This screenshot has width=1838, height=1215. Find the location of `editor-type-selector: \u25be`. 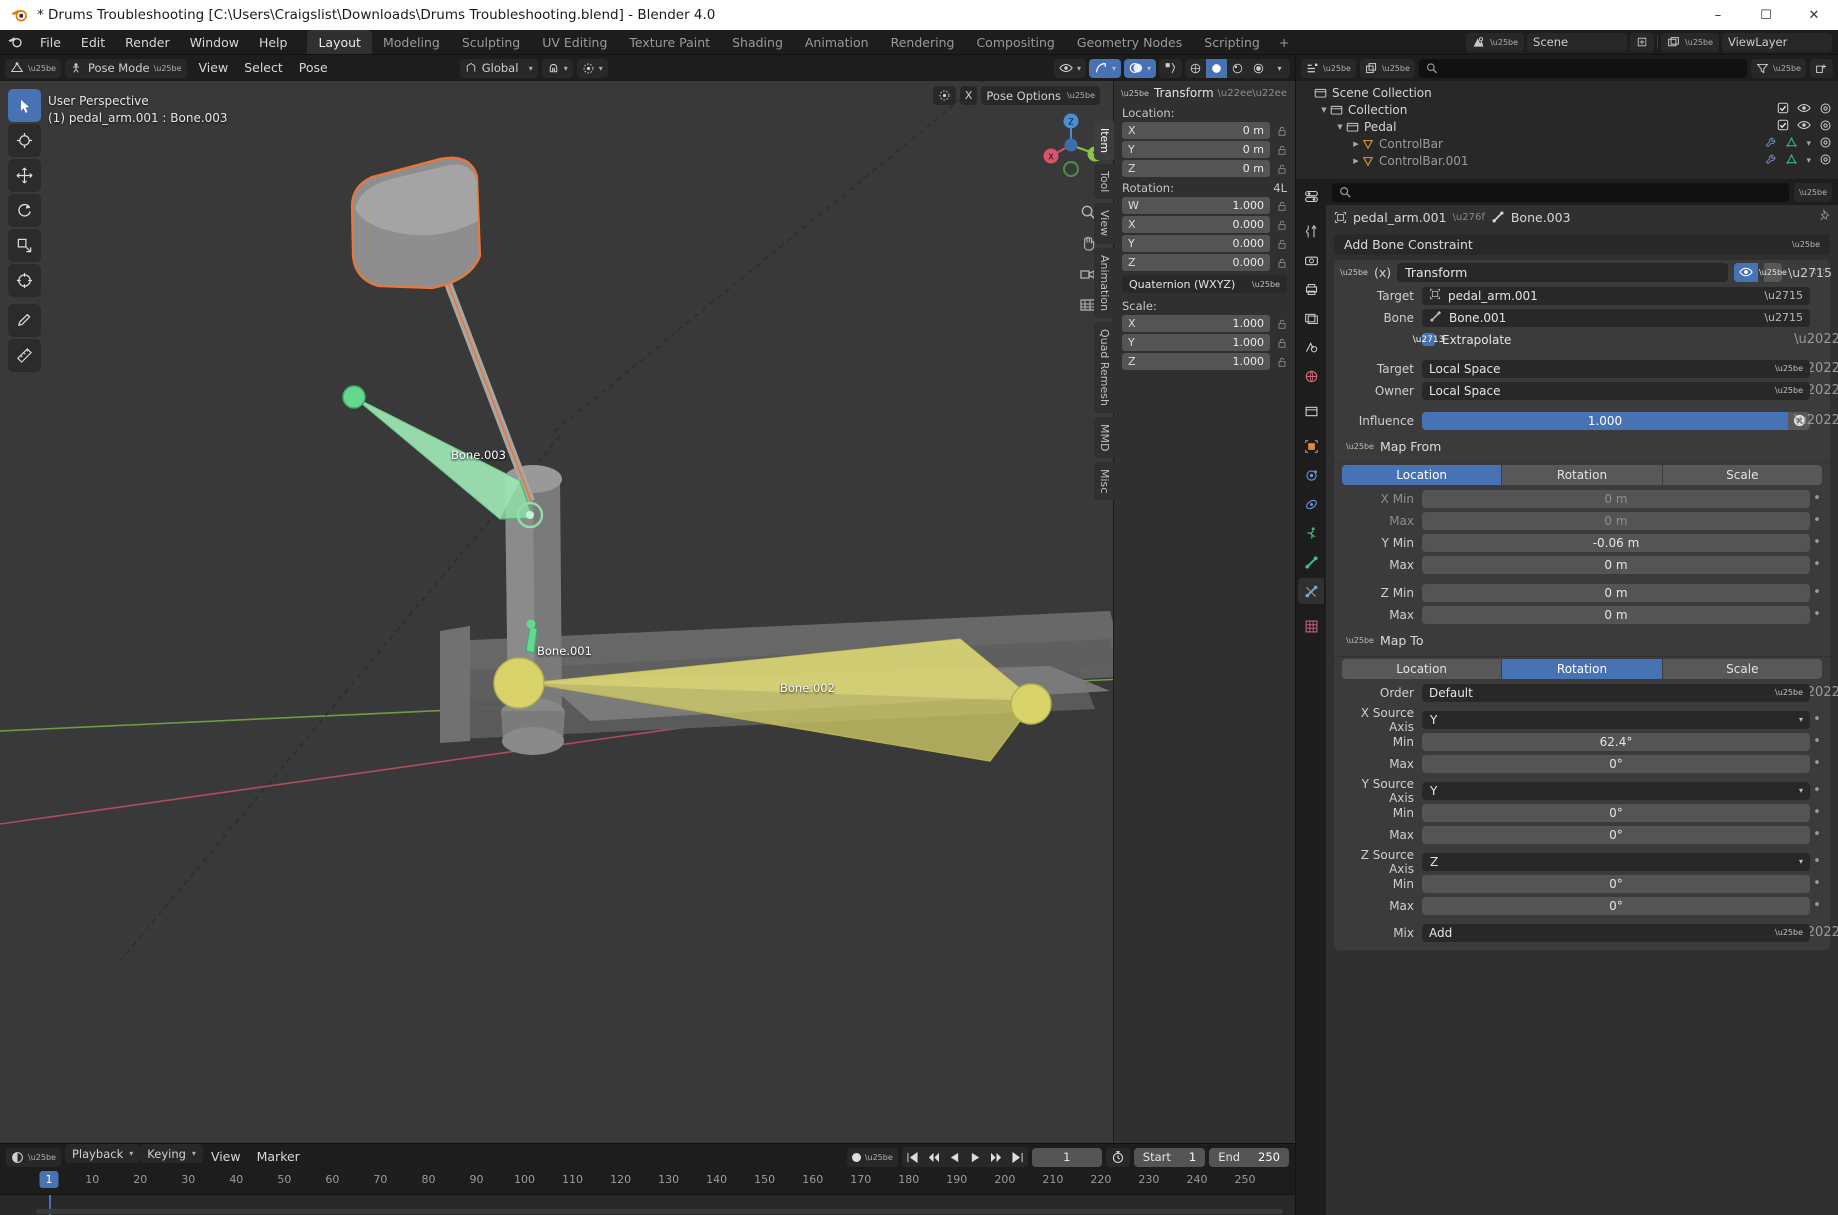

editor-type-selector: \u25be is located at coordinates (33, 68).